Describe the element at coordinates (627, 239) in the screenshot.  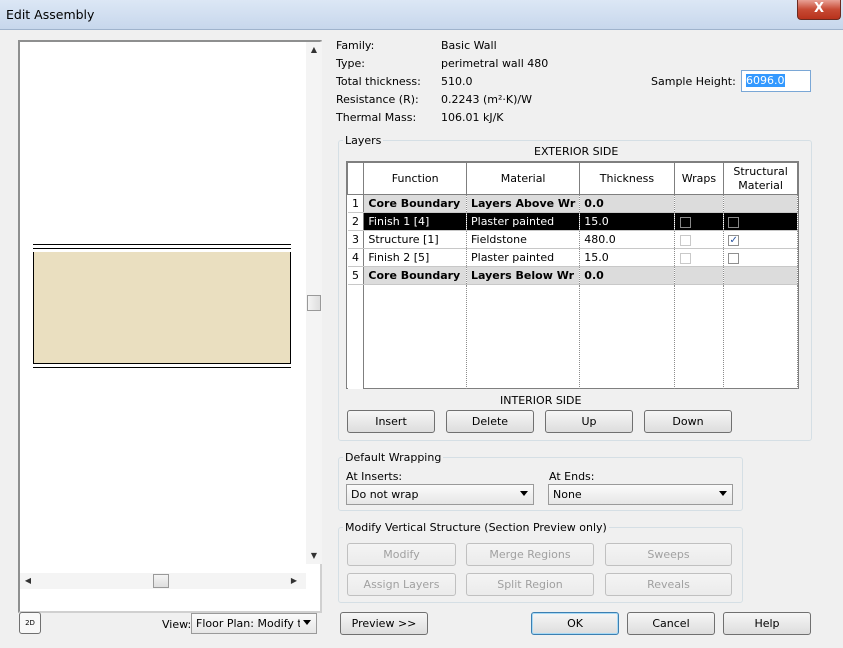
I see `thickness-cell: 480.0` at that location.